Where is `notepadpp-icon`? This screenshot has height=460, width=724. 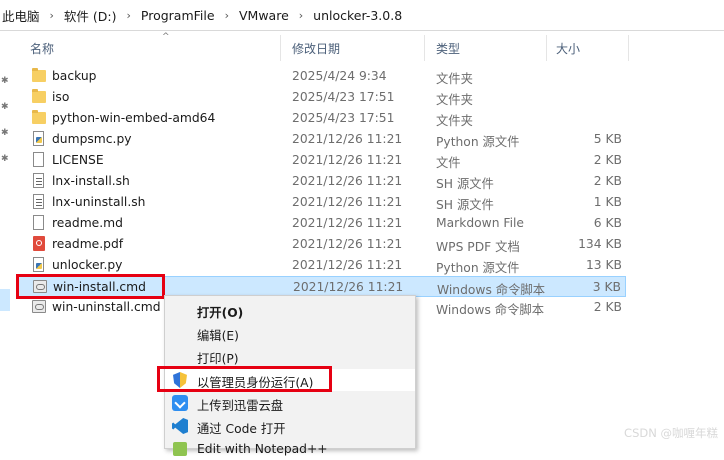 notepadpp-icon is located at coordinates (180, 449).